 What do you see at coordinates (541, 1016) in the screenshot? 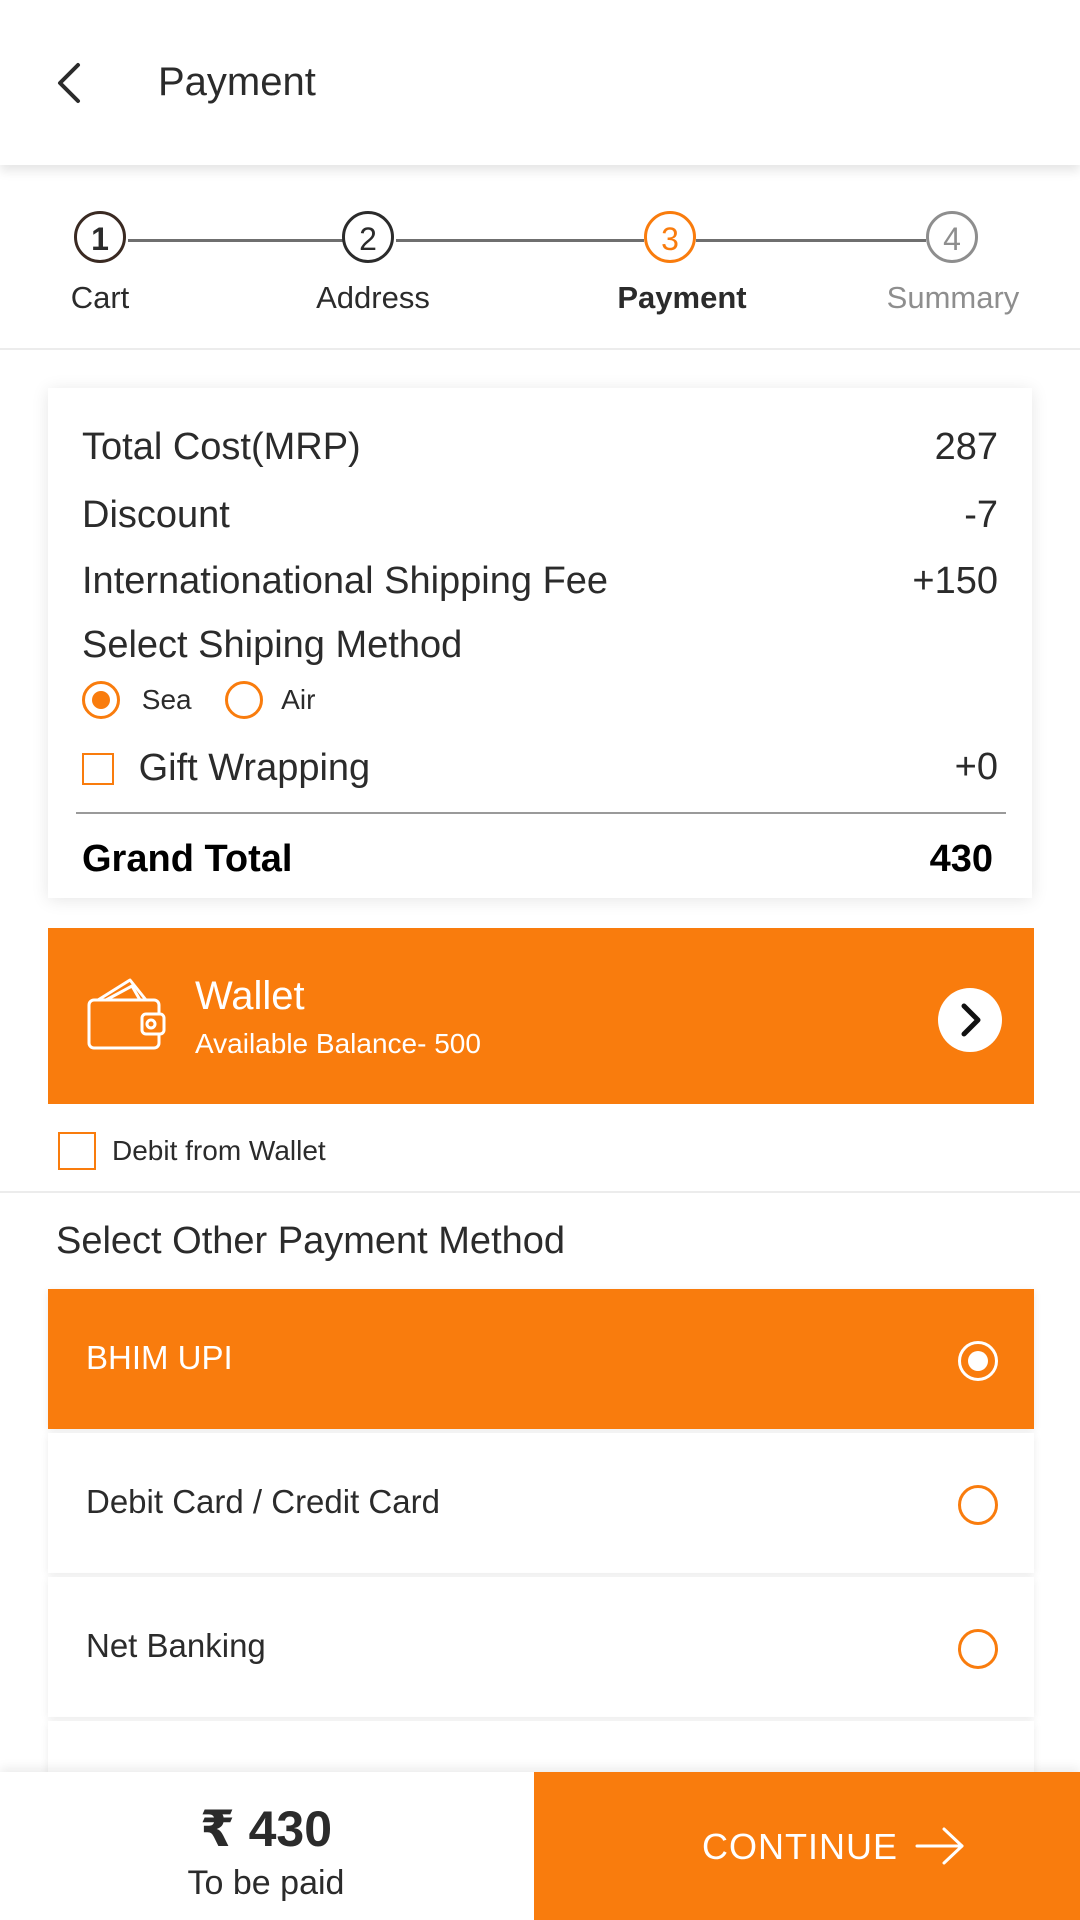
I see `wallet-card: Wallet Available Balance- 500` at bounding box center [541, 1016].